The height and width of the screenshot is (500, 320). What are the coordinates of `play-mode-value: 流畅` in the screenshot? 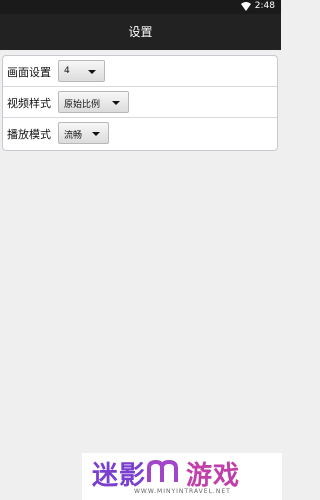 It's located at (73, 136).